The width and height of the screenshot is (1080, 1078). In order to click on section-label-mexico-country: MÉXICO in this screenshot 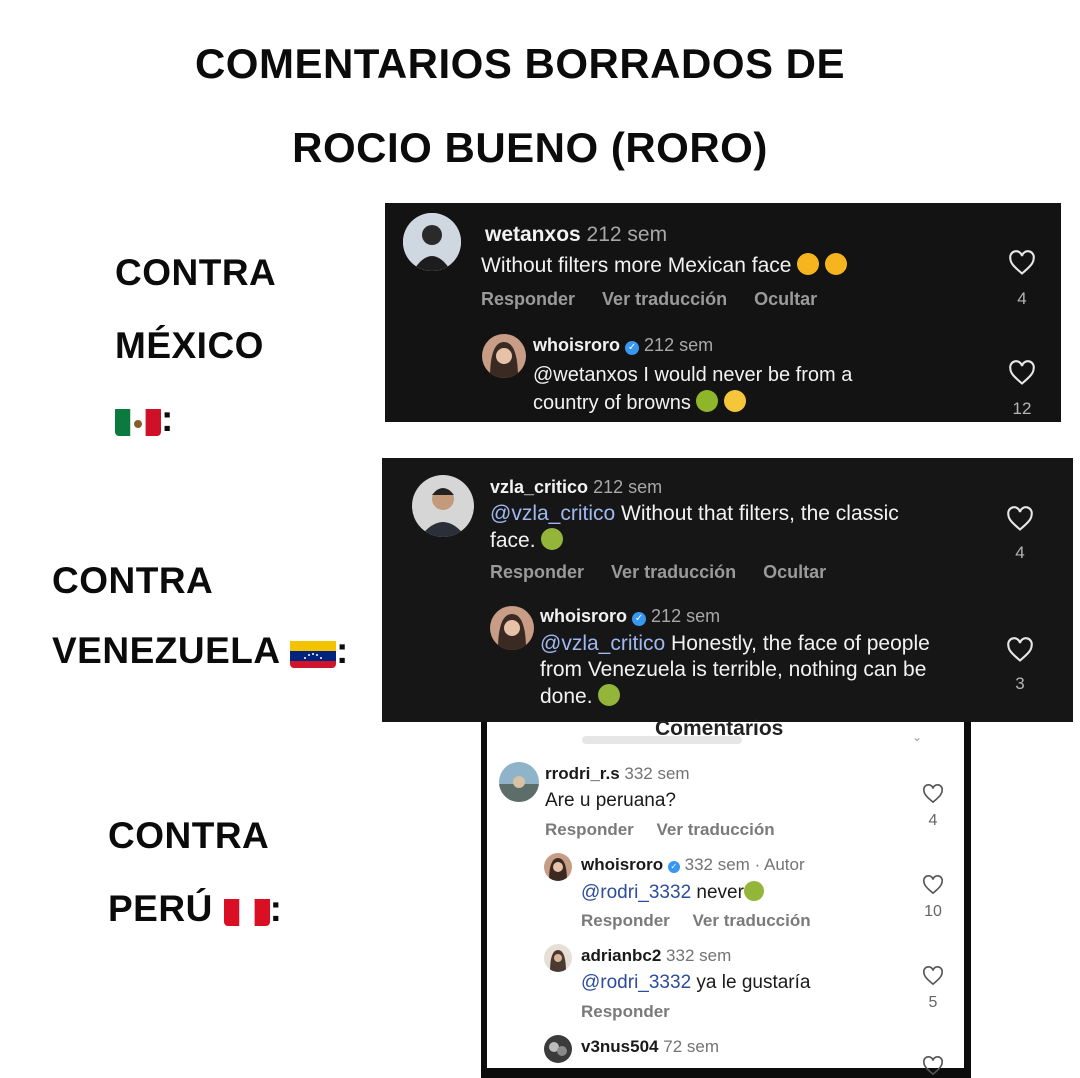, I will do `click(189, 345)`.